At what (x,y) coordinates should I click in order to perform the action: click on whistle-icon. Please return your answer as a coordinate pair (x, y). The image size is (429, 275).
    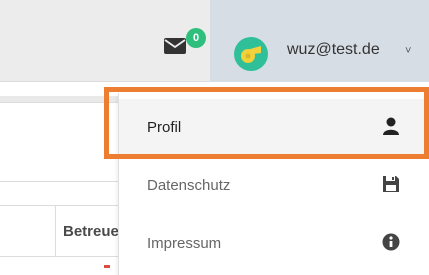
    Looking at the image, I should click on (251, 54).